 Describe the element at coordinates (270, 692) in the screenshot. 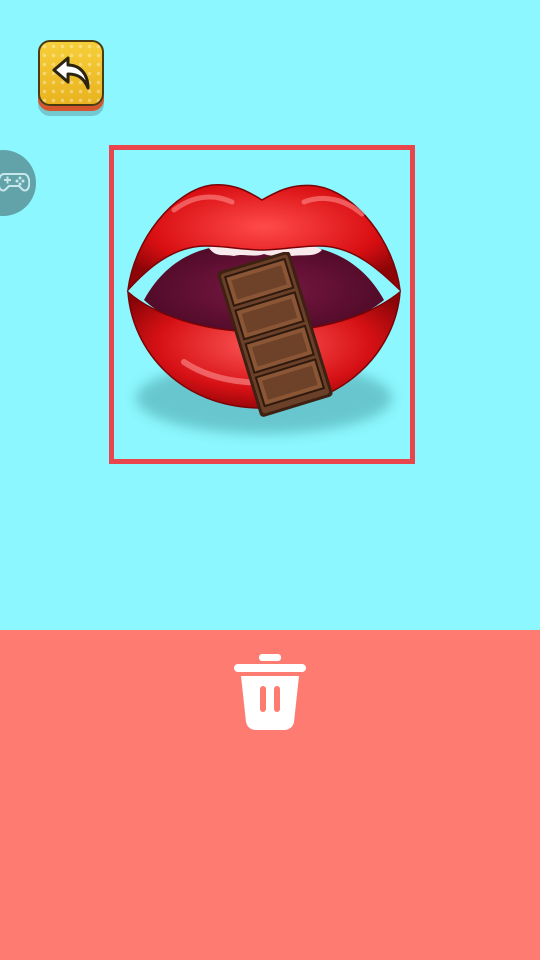

I see `trash-can-icon` at that location.